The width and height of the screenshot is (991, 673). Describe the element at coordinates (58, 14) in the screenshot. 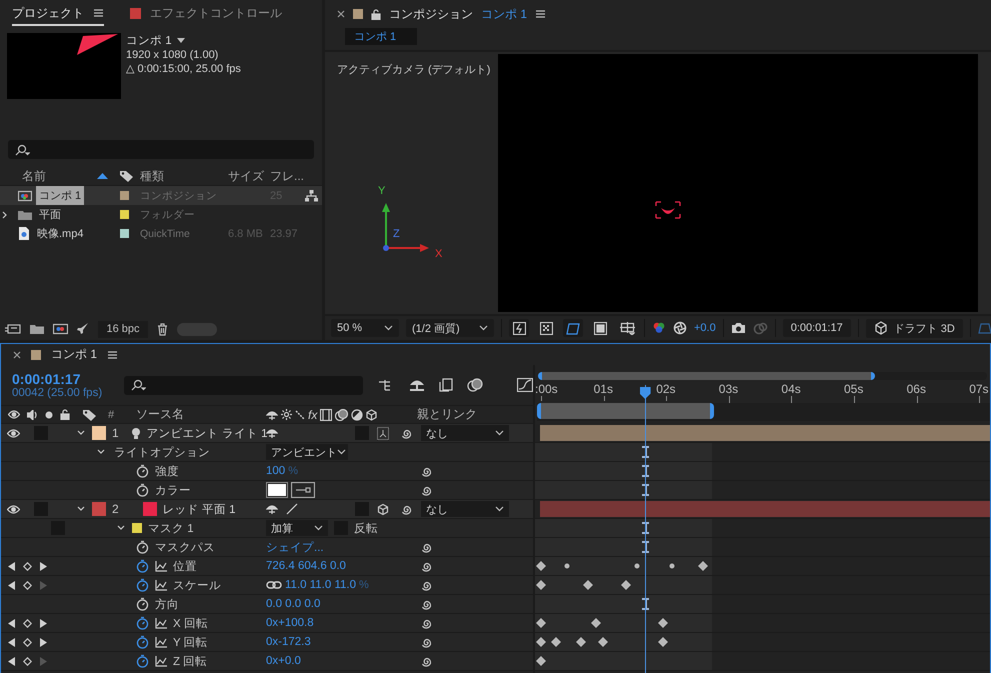

I see `panel-tab: プロジェクト` at that location.